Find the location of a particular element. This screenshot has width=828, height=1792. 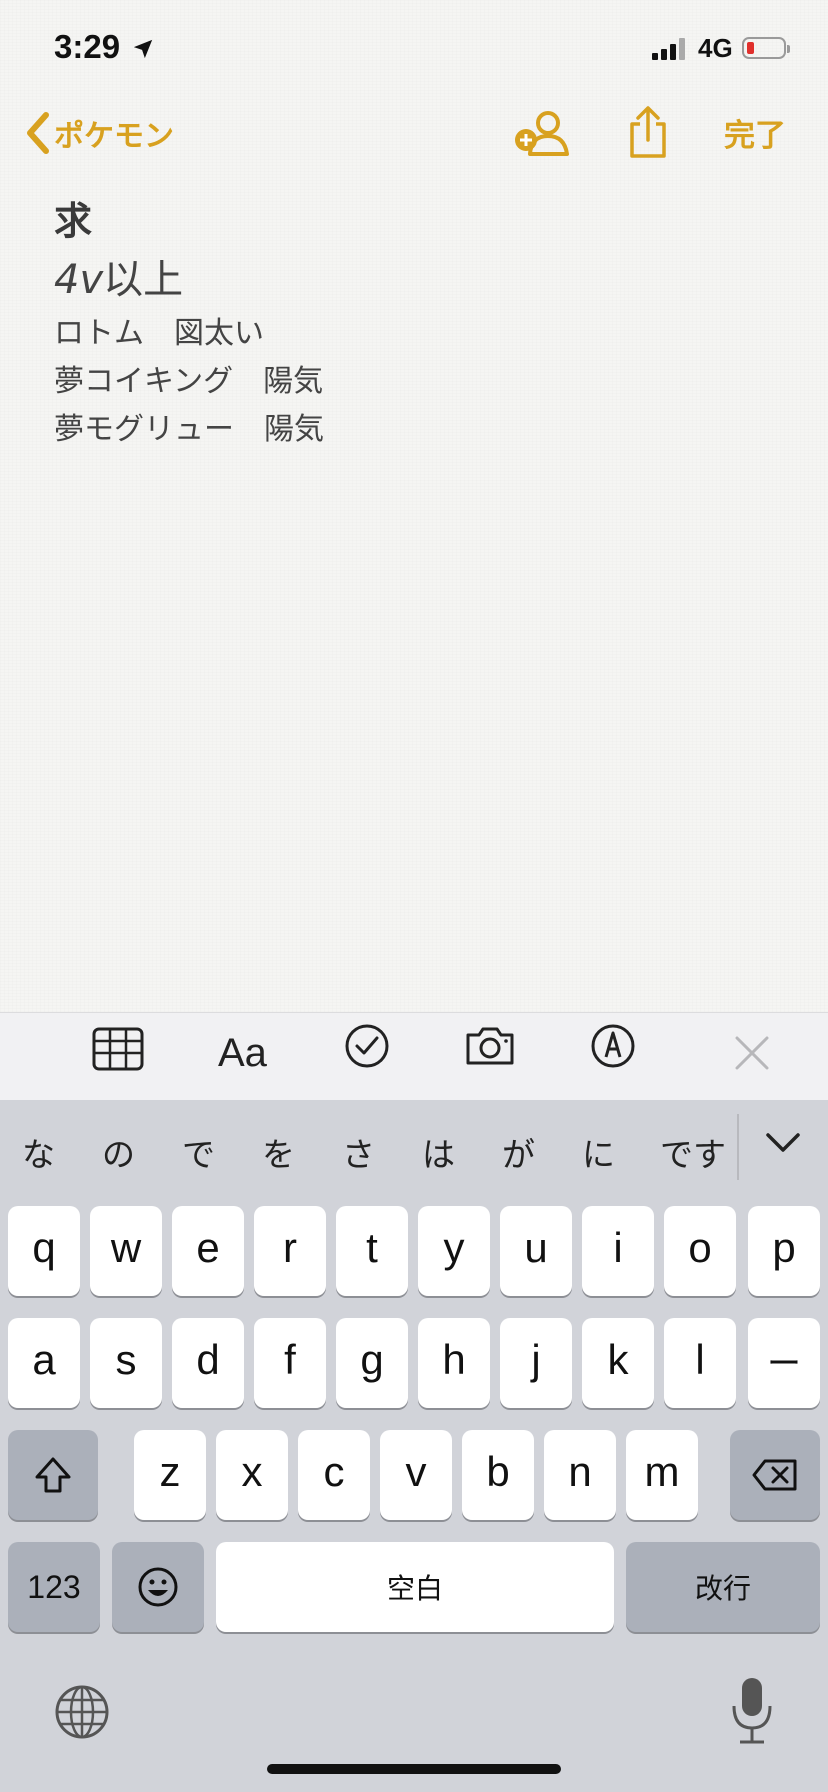

note-heading: 4v以上 is located at coordinates (414, 280).